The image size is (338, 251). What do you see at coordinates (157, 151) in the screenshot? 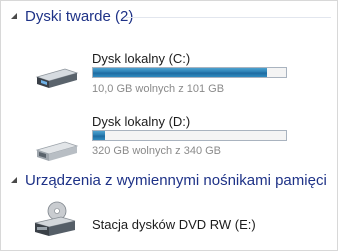
I see `drive-free-space: 320 GB wolnych z 340 GB` at bounding box center [157, 151].